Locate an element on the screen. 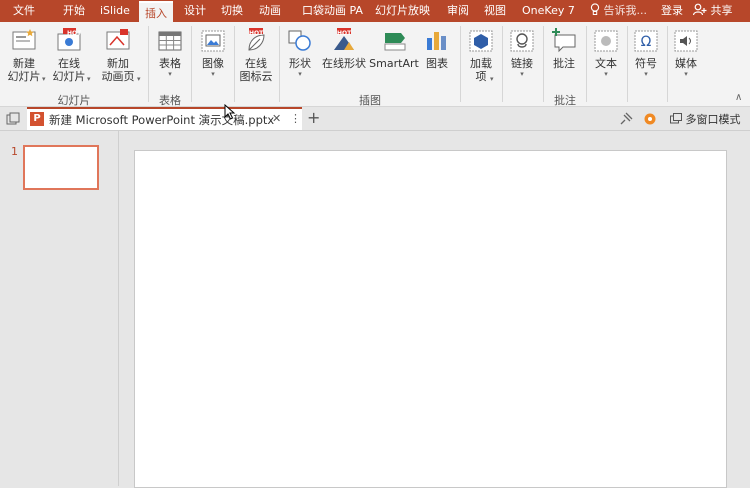 The width and height of the screenshot is (750, 488). mouse-cursor-icon is located at coordinates (230, 112).